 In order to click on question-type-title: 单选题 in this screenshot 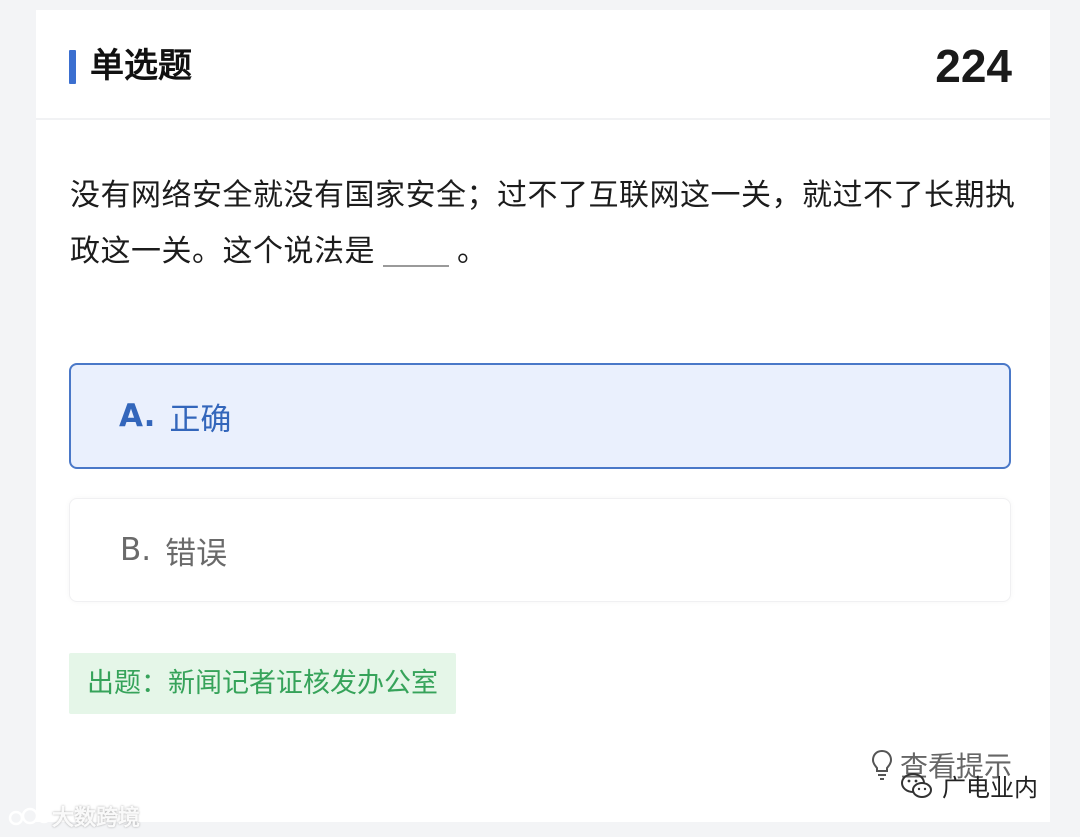, I will do `click(141, 66)`.